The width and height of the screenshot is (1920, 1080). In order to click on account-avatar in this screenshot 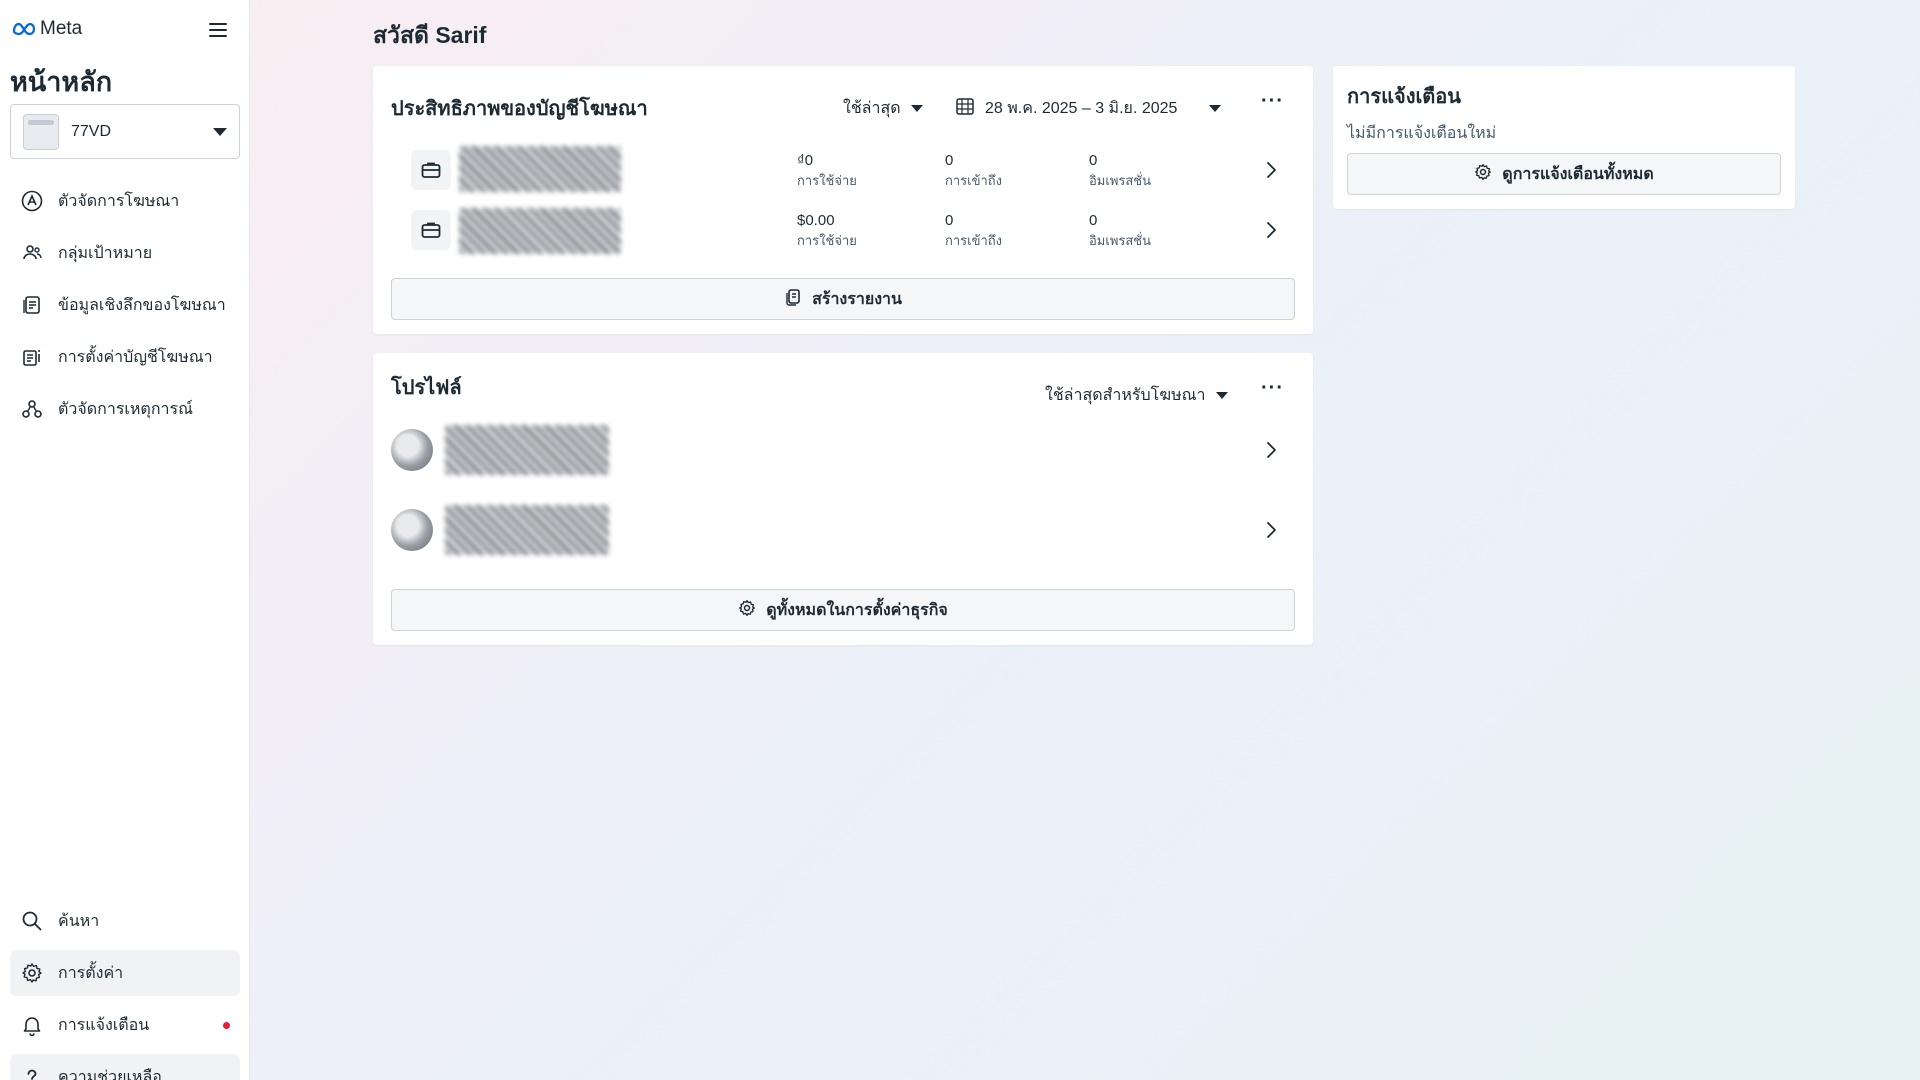, I will do `click(41, 131)`.